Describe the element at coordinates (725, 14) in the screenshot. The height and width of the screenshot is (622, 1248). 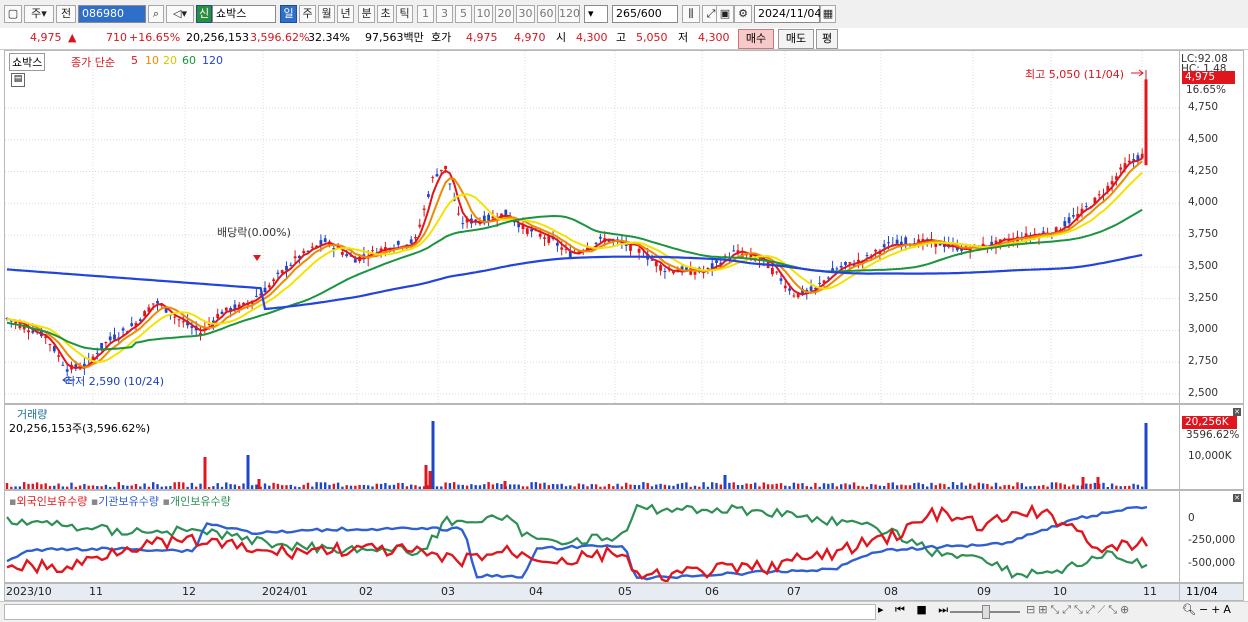
I see `save-icon: ▣` at that location.